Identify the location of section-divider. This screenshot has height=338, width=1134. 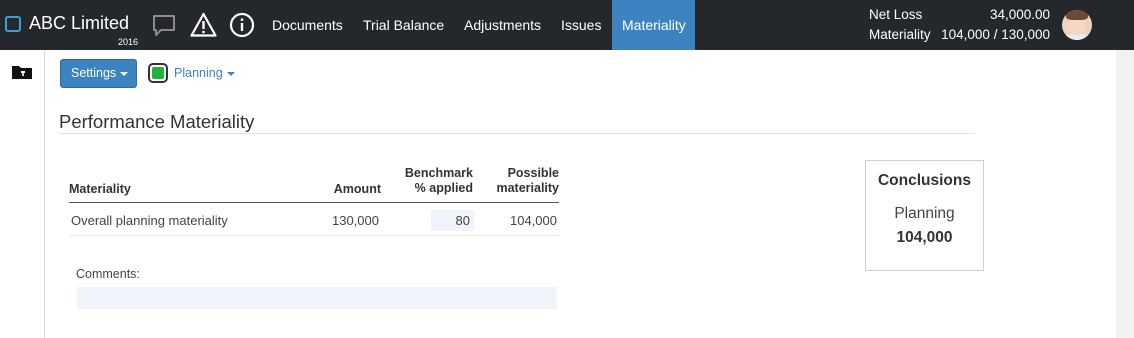
(517, 133).